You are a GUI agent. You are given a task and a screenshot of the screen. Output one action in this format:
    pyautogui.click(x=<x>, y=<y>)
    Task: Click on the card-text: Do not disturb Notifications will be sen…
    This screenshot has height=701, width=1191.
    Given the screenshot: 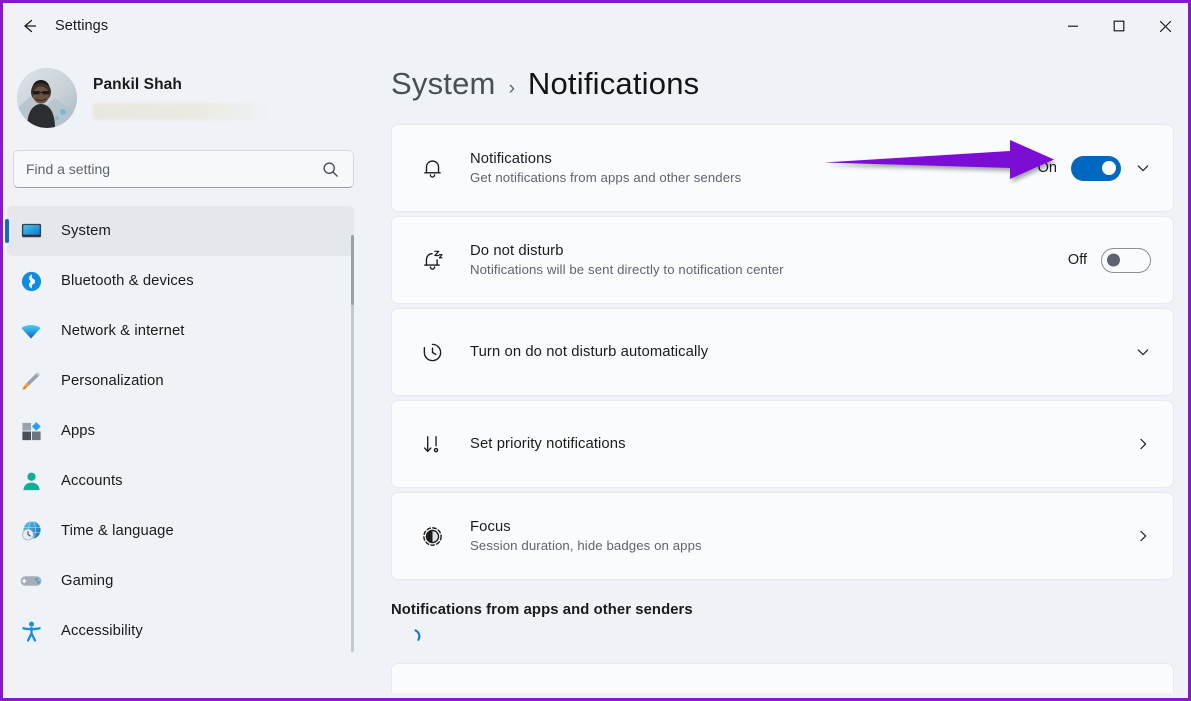 What is the action you would take?
    pyautogui.click(x=767, y=260)
    